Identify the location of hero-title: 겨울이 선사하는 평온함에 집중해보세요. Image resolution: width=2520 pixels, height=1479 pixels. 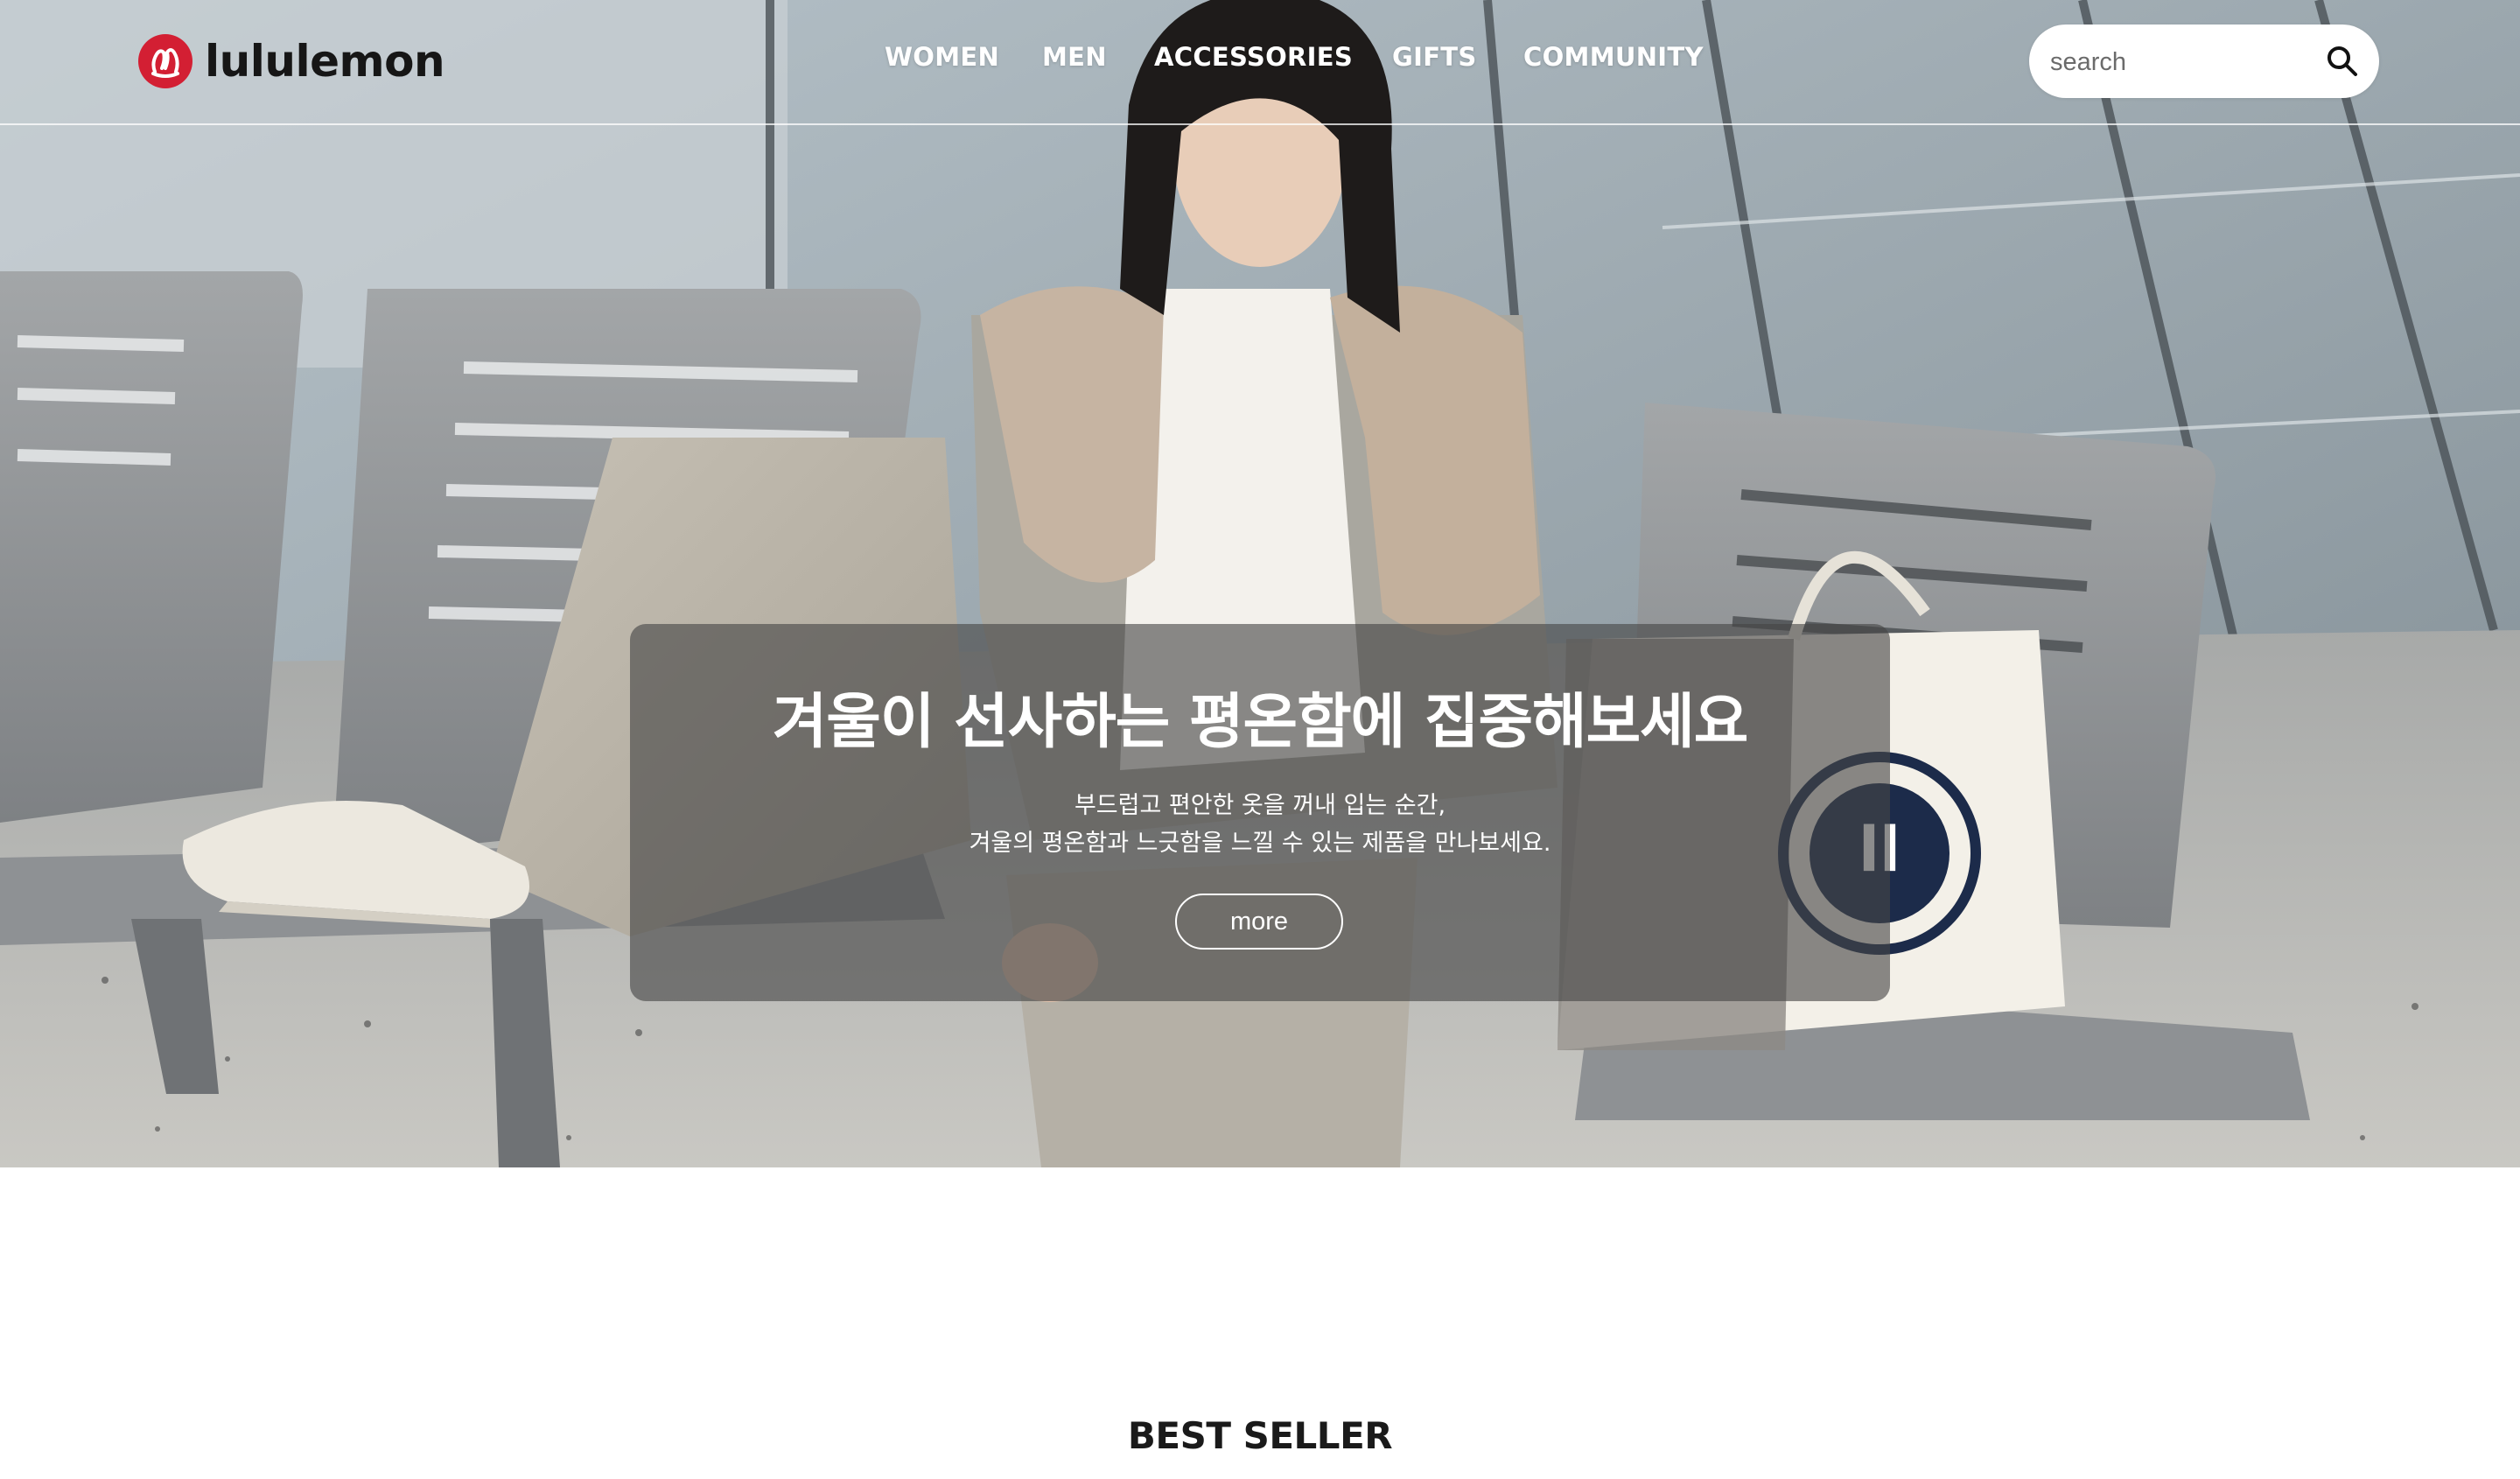
(1260, 723).